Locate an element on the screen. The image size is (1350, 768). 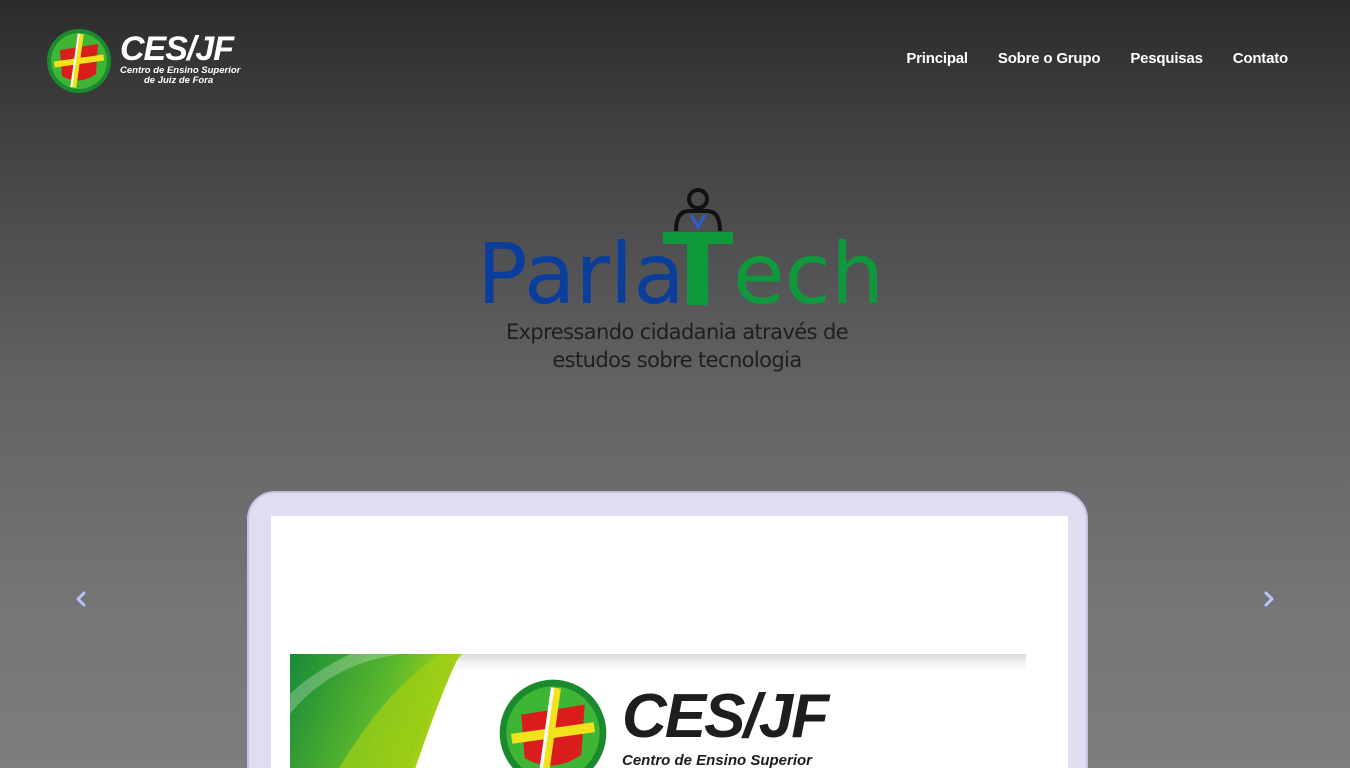
brand-subtitle-2: de Juiz de Fora is located at coordinates (179, 80).